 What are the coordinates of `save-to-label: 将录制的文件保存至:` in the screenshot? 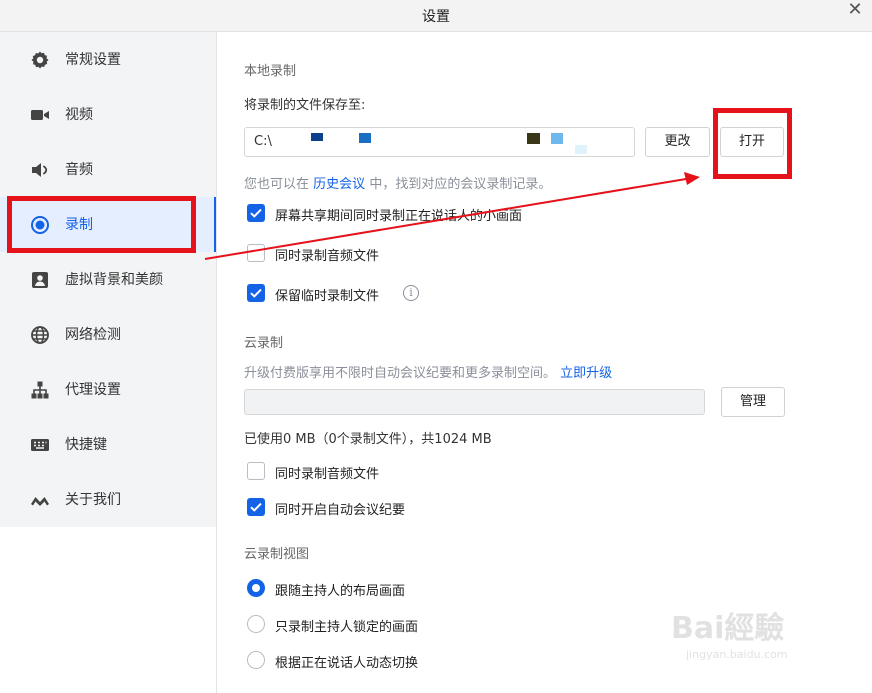 It's located at (305, 105).